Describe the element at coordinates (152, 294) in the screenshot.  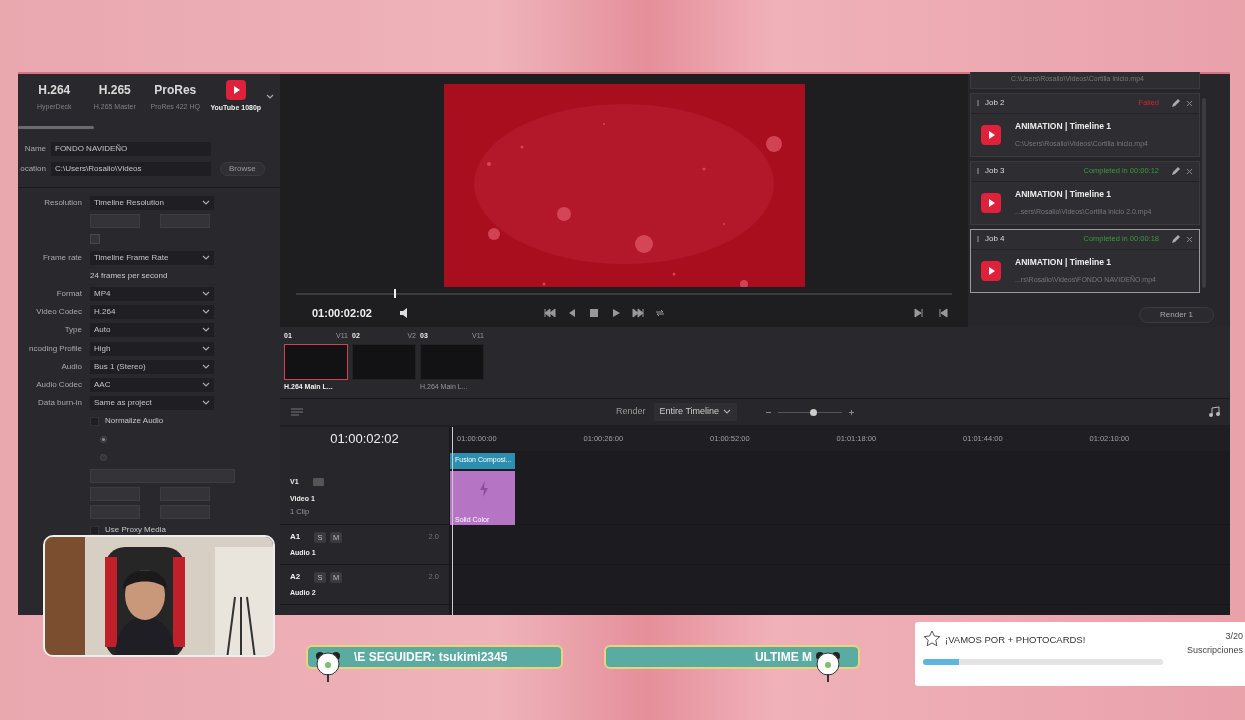
I see `dropdown: MP4` at that location.